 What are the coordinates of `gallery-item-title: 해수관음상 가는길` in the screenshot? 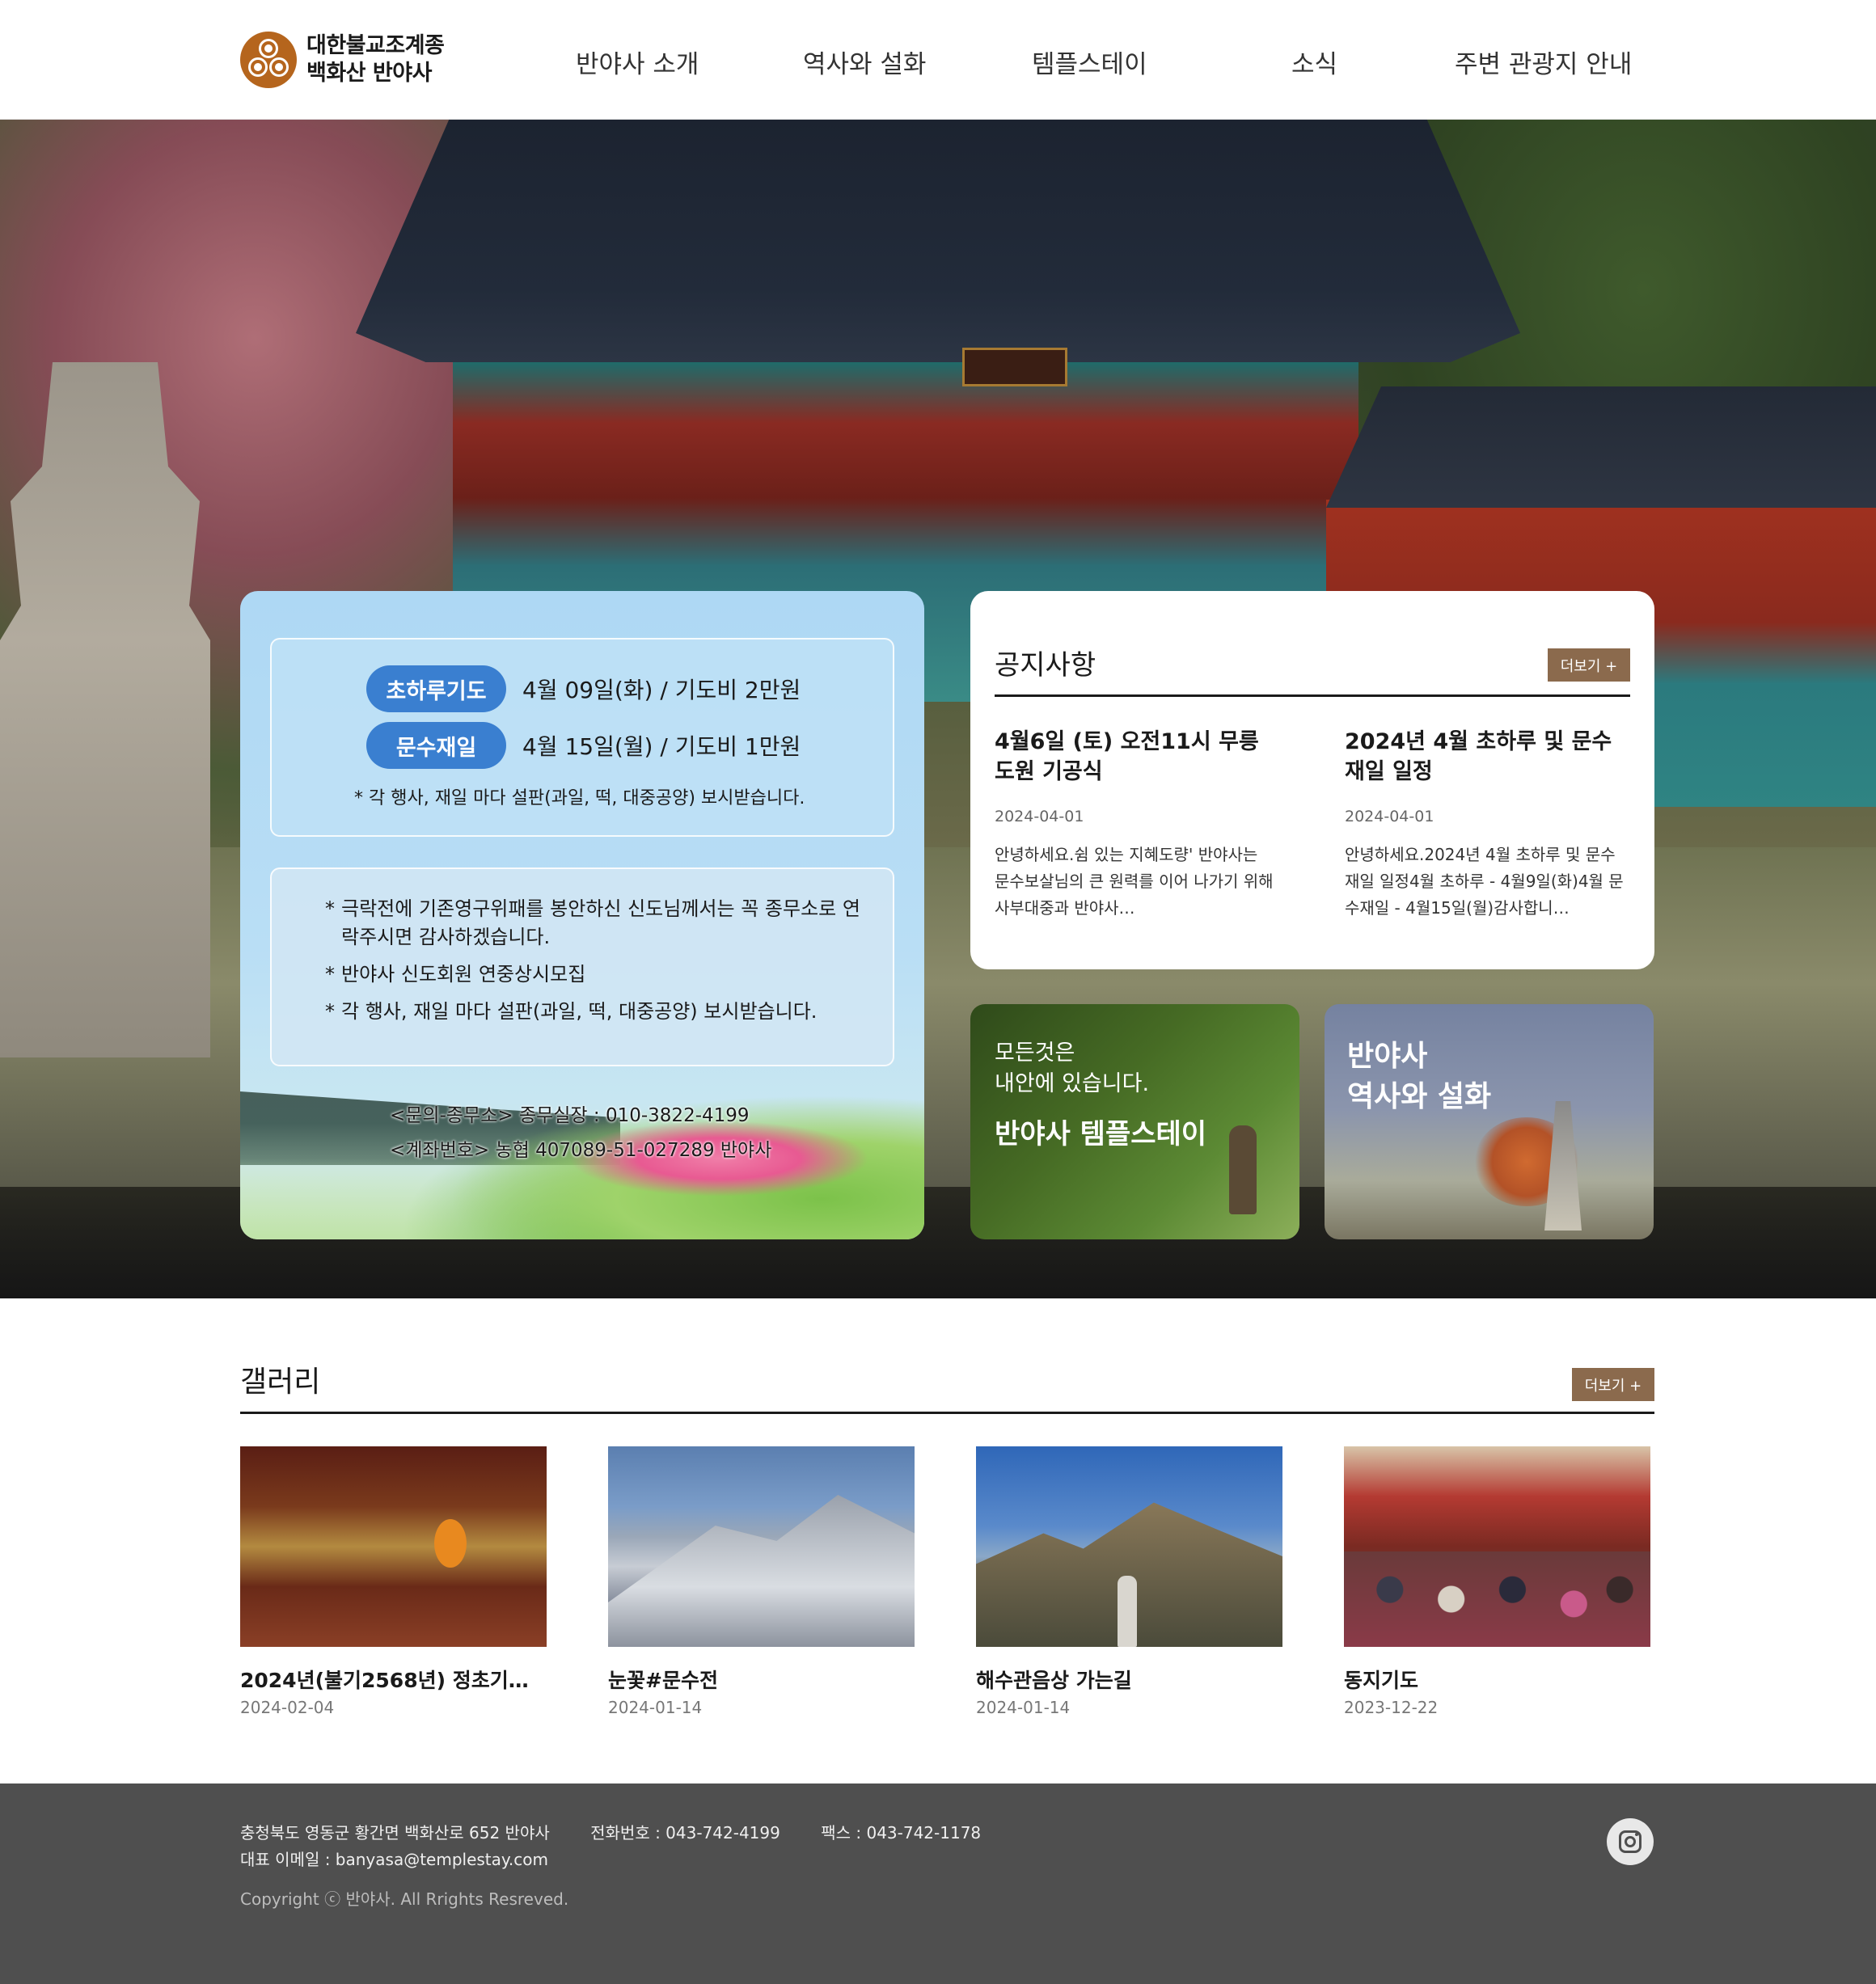 It's located at (1054, 1680).